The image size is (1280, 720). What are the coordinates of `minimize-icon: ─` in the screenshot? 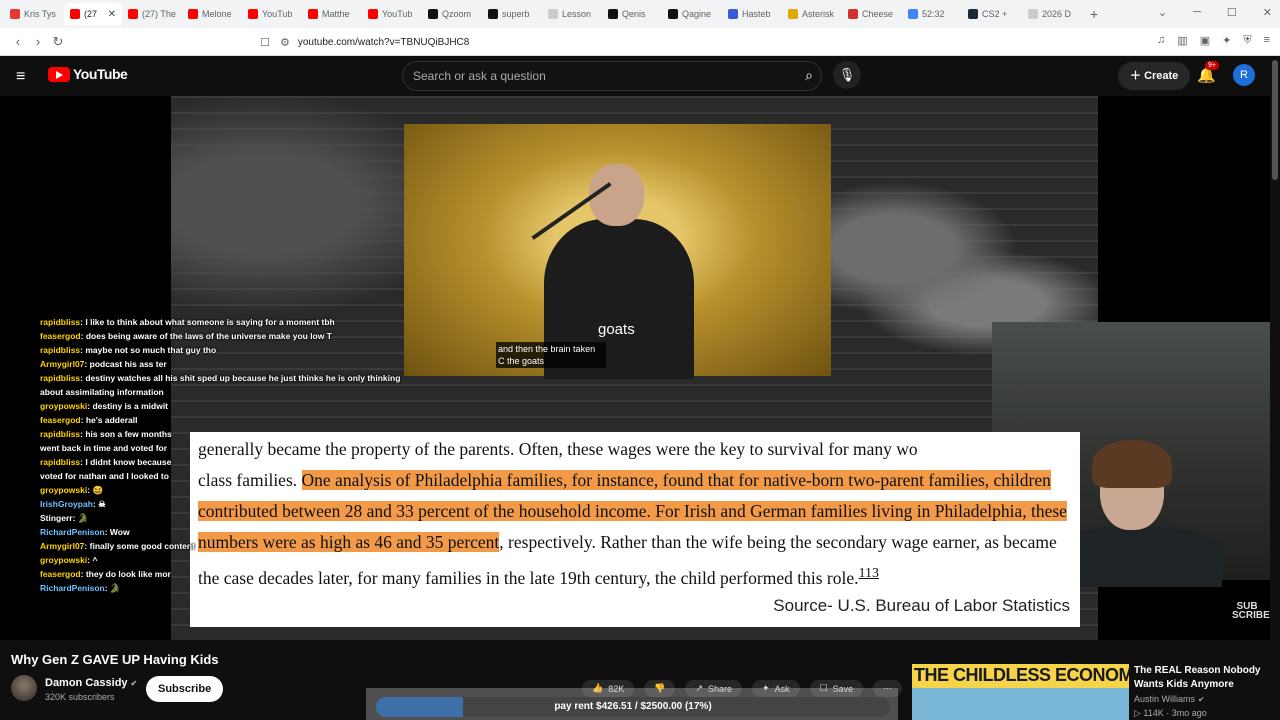 It's located at (1197, 12).